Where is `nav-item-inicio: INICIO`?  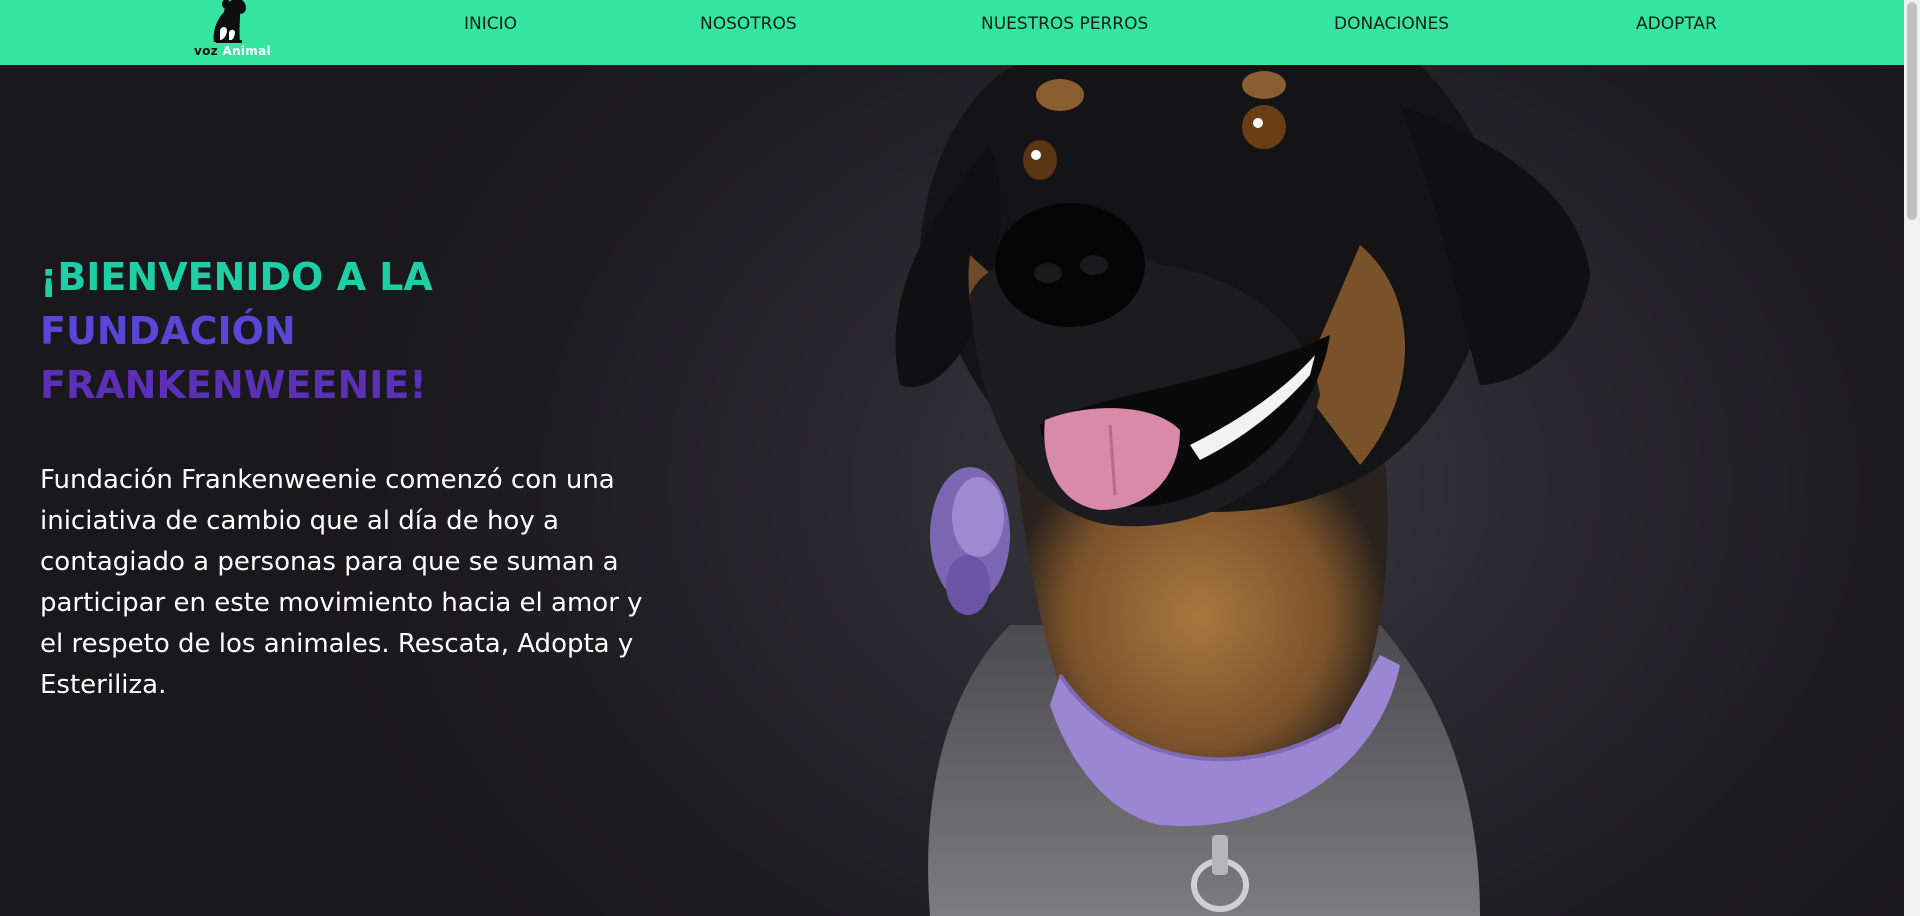
nav-item-inicio: INICIO is located at coordinates (490, 24).